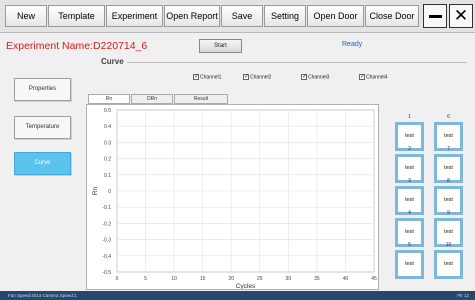 Image resolution: width=475 pixels, height=300 pixels. What do you see at coordinates (448, 245) in the screenshot?
I see `well-number-10: 10` at bounding box center [448, 245].